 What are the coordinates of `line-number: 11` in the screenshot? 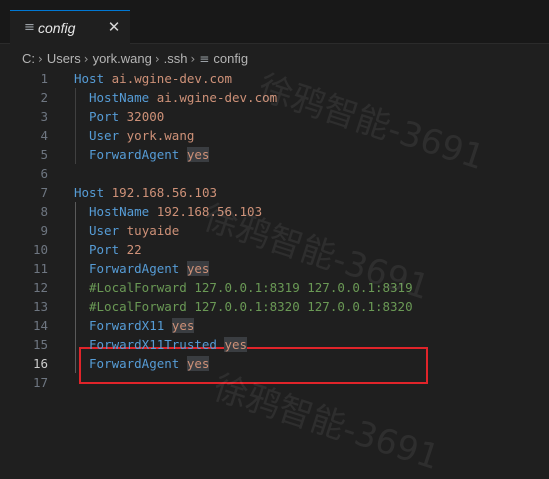 It's located at (40, 268).